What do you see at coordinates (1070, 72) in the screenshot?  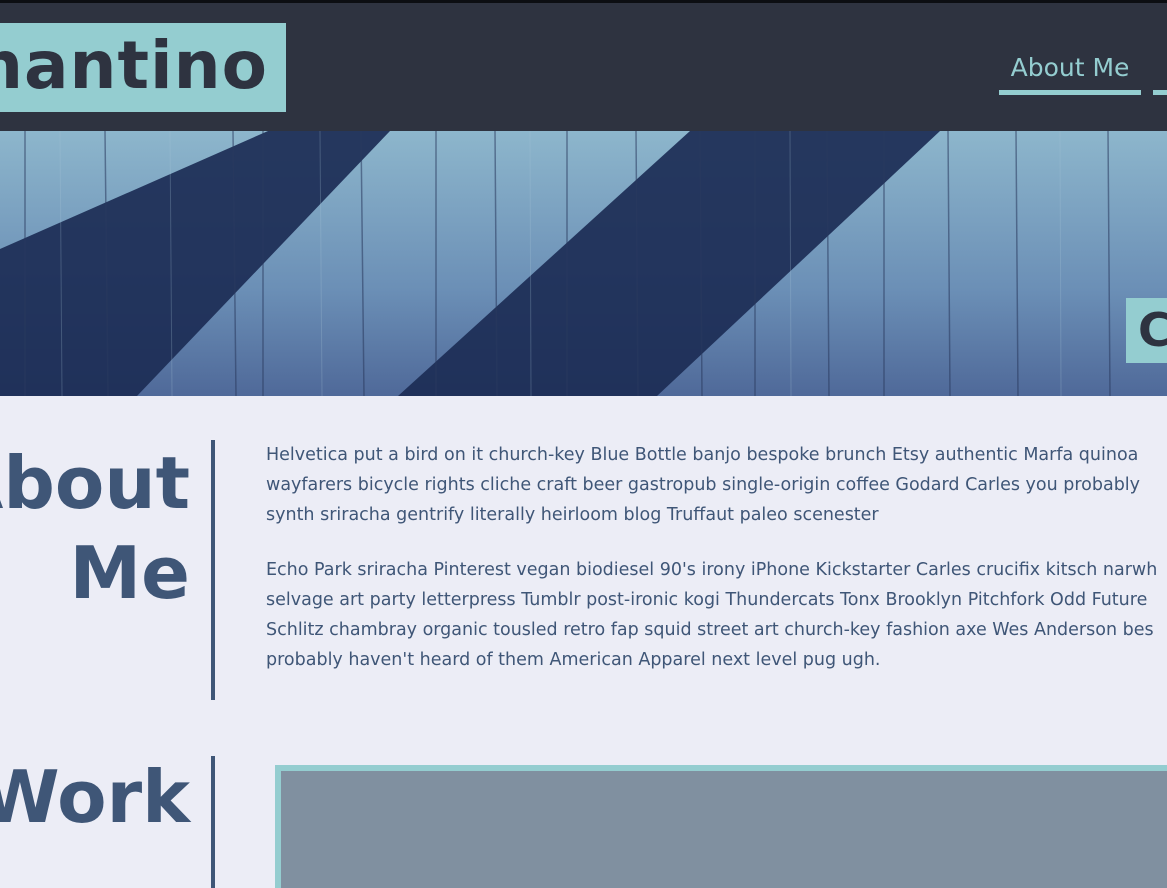 I see `nav-link-about-me: About Me` at bounding box center [1070, 72].